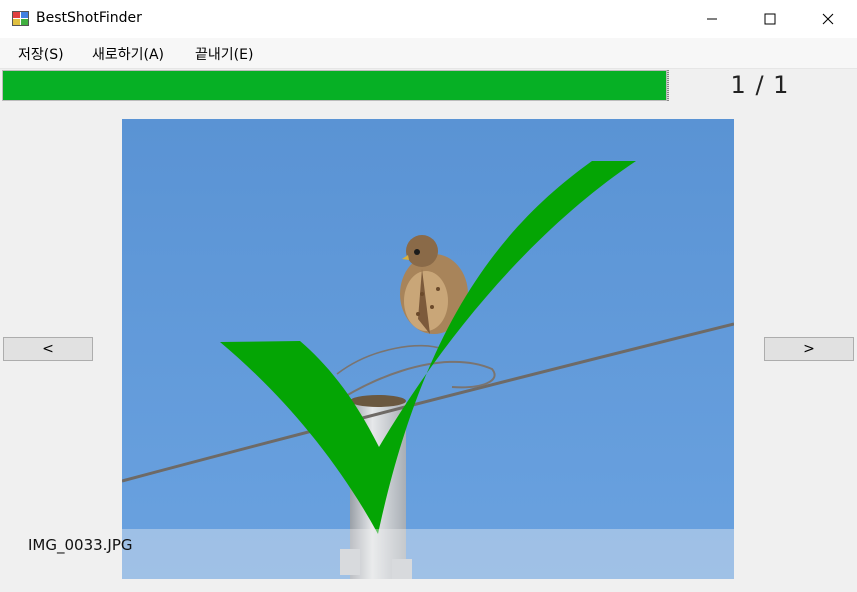 The width and height of the screenshot is (857, 592). I want to click on maximize-icon, so click(770, 19).